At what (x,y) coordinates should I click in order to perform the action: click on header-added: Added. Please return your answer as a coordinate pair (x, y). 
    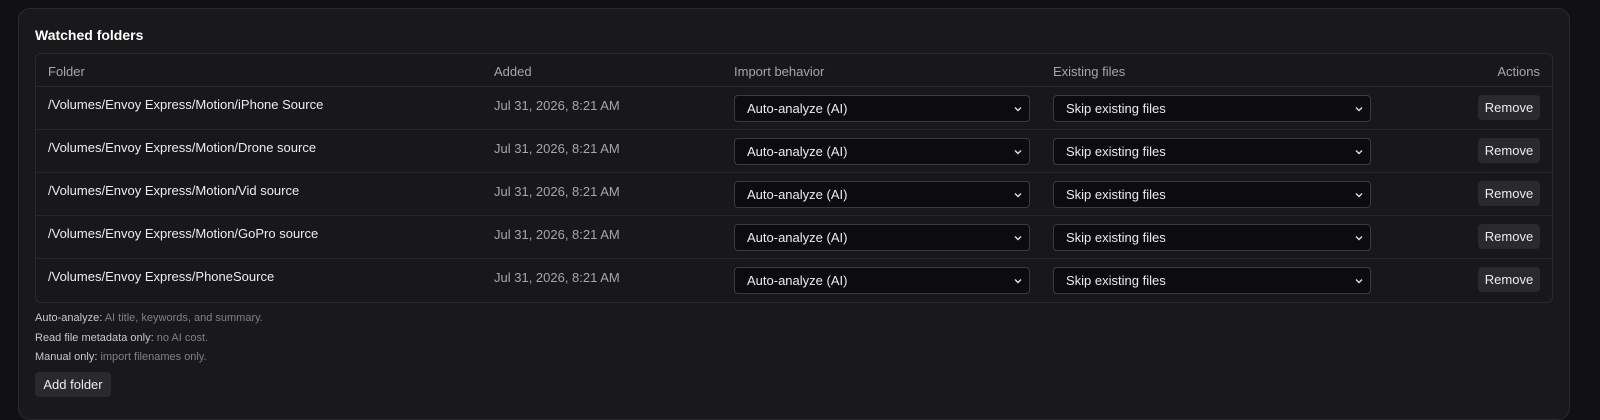
    Looking at the image, I should click on (513, 71).